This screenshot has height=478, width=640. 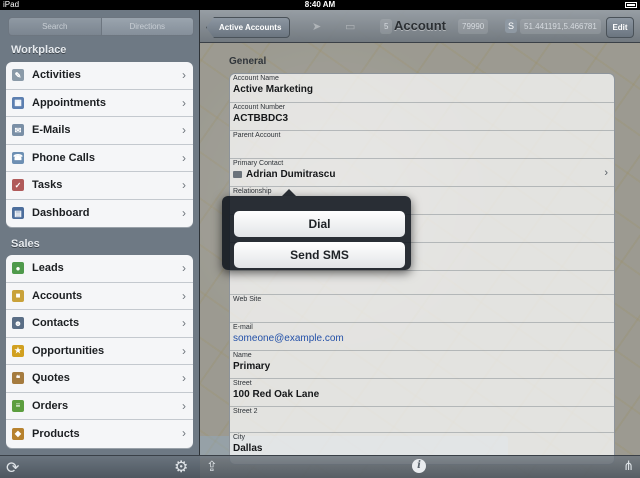 I want to click on coordinate-field-left-tail: 79990, so click(x=473, y=26).